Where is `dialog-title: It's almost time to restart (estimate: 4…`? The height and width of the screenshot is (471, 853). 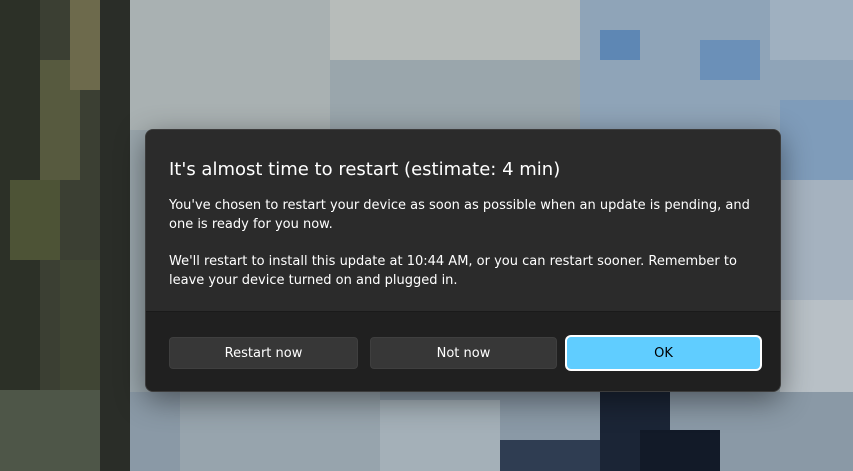 dialog-title: It's almost time to restart (estimate: 4… is located at coordinates (365, 169).